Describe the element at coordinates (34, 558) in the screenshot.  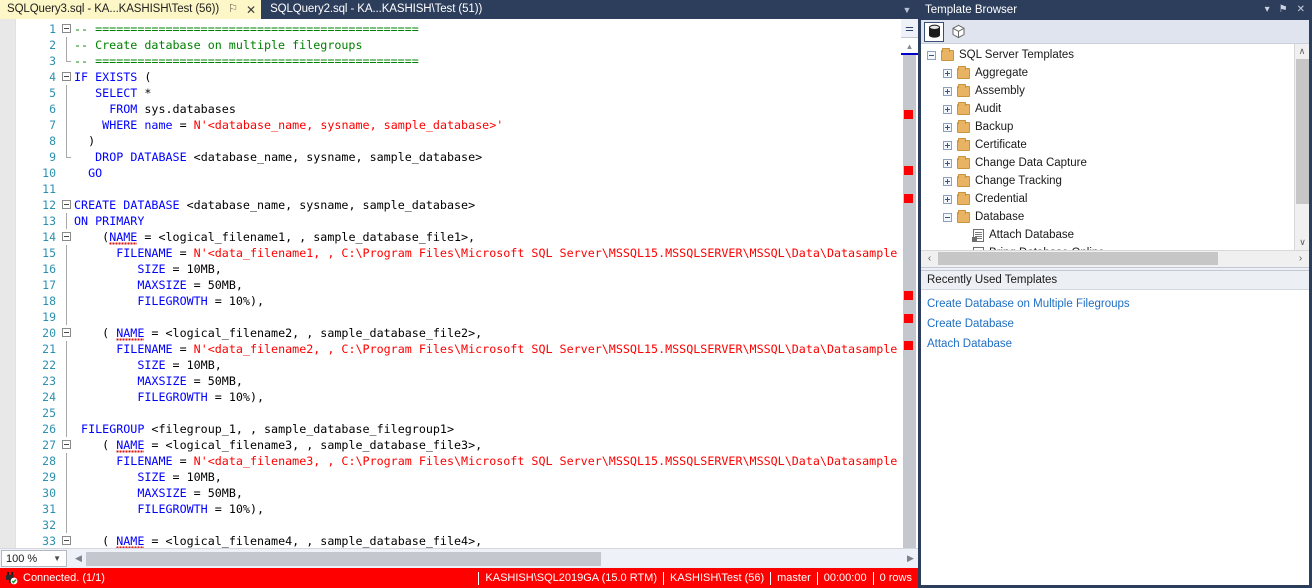
I see `zoom-level-combo: 100 % ▼` at that location.